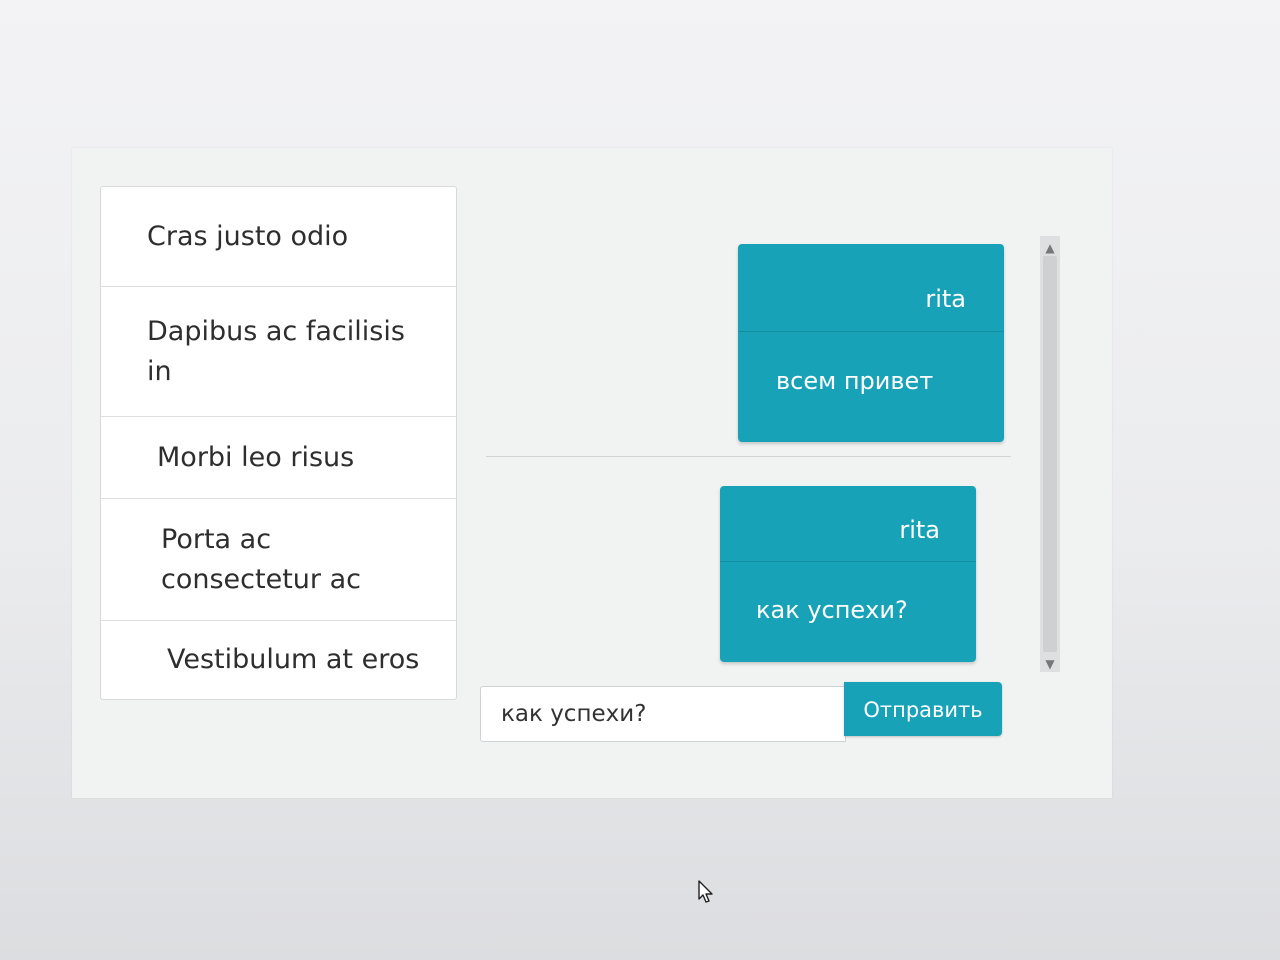 Image resolution: width=1280 pixels, height=960 pixels. Describe the element at coordinates (261, 559) in the screenshot. I see `list-item-label: Porta ac consectetur ac` at that location.